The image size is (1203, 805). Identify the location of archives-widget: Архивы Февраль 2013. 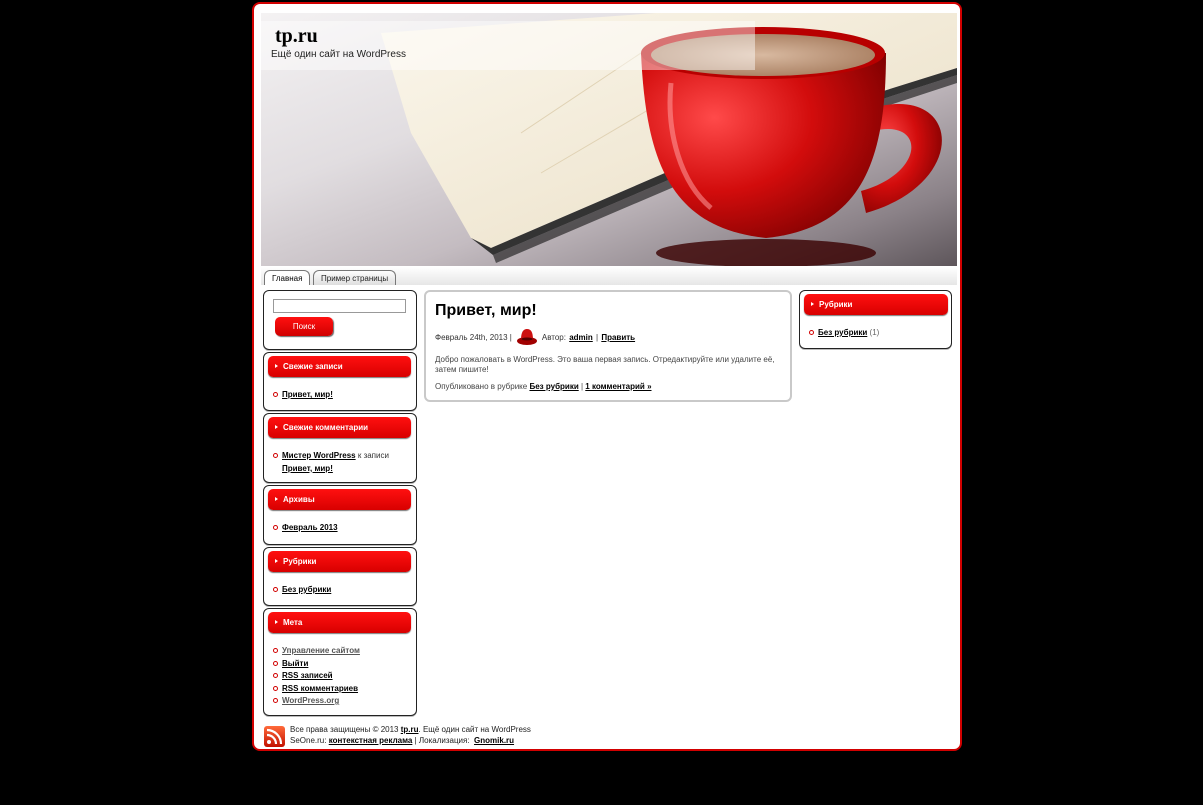
(340, 515).